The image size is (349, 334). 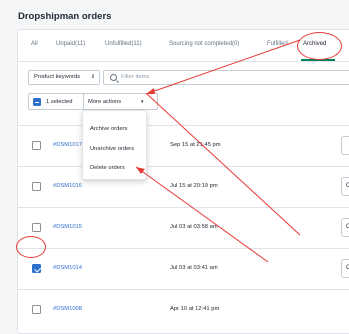 What do you see at coordinates (108, 129) in the screenshot?
I see `archive-orders-menu-item: Archive orders` at bounding box center [108, 129].